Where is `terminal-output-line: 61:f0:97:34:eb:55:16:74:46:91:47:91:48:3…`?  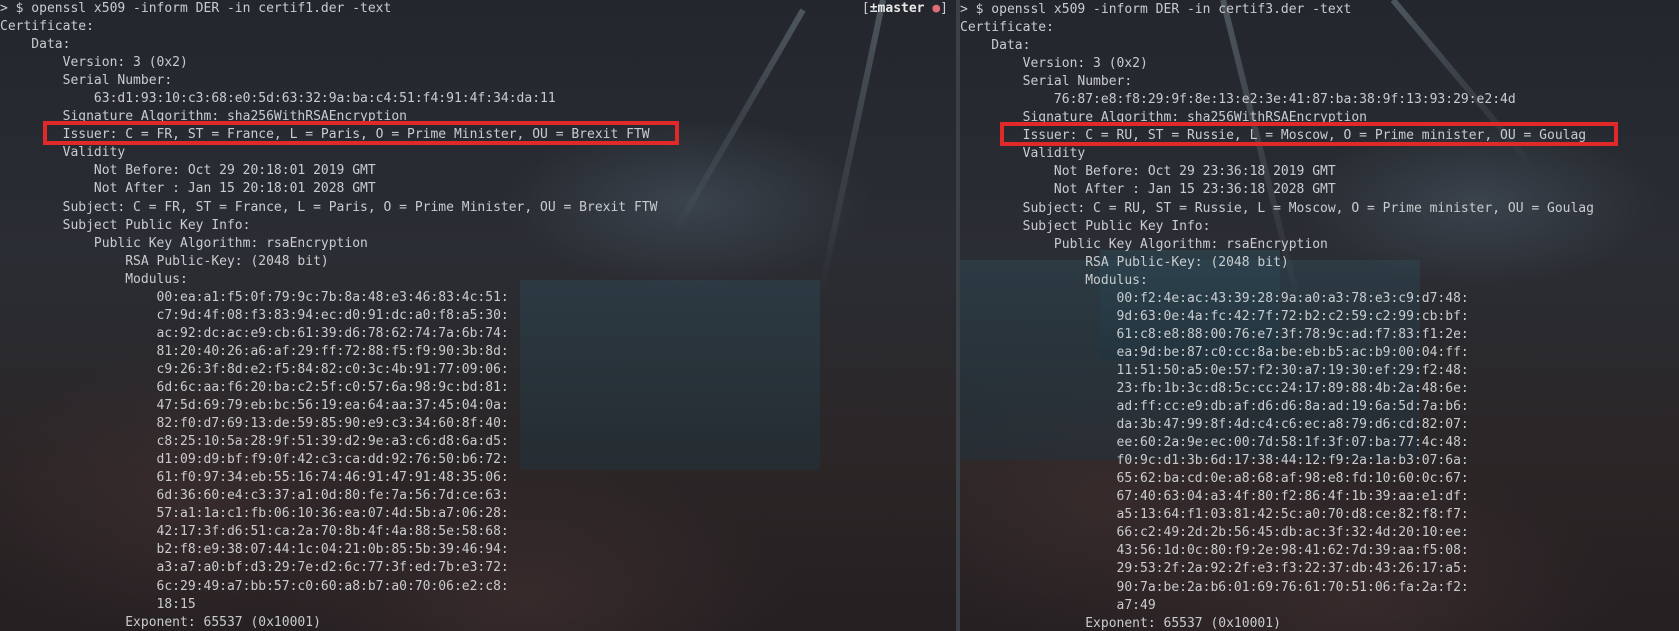 terminal-output-line: 61:f0:97:34:eb:55:16:74:46:91:47:91:48:3… is located at coordinates (254, 478).